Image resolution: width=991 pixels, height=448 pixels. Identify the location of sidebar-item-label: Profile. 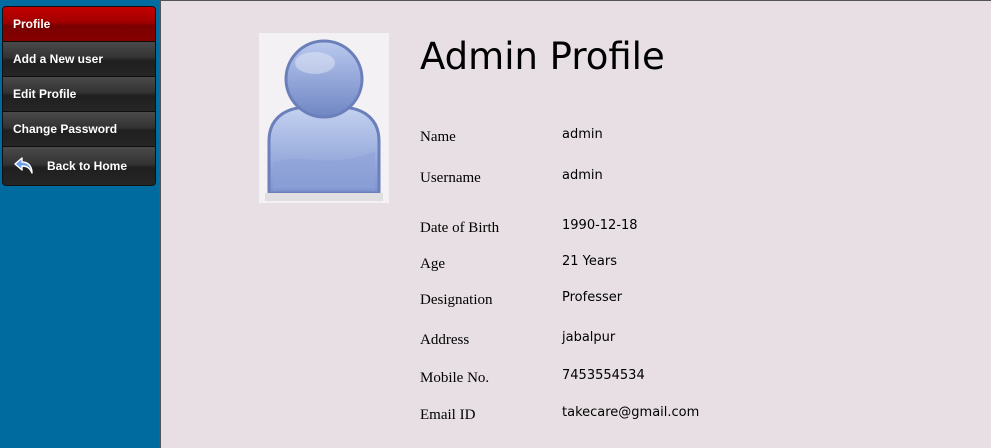
(32, 24).